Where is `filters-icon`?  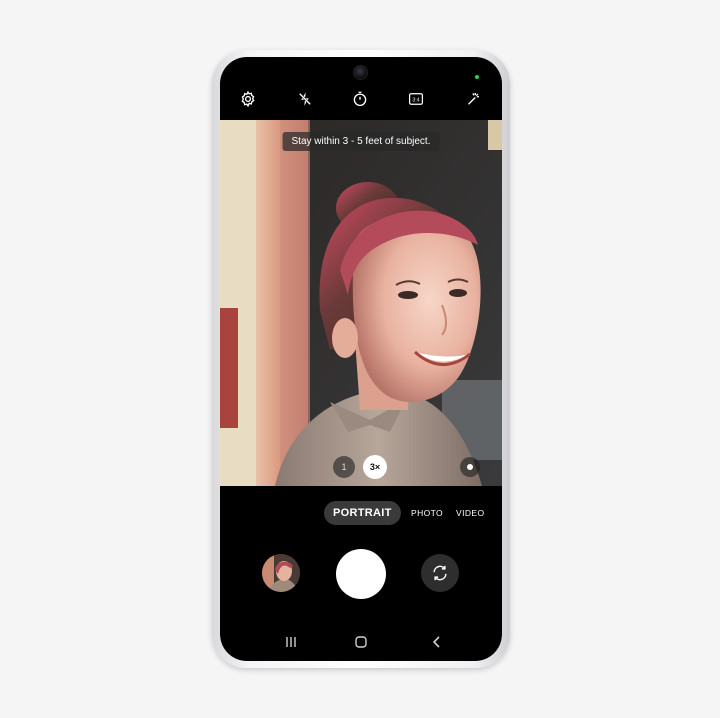
filters-icon is located at coordinates (473, 99).